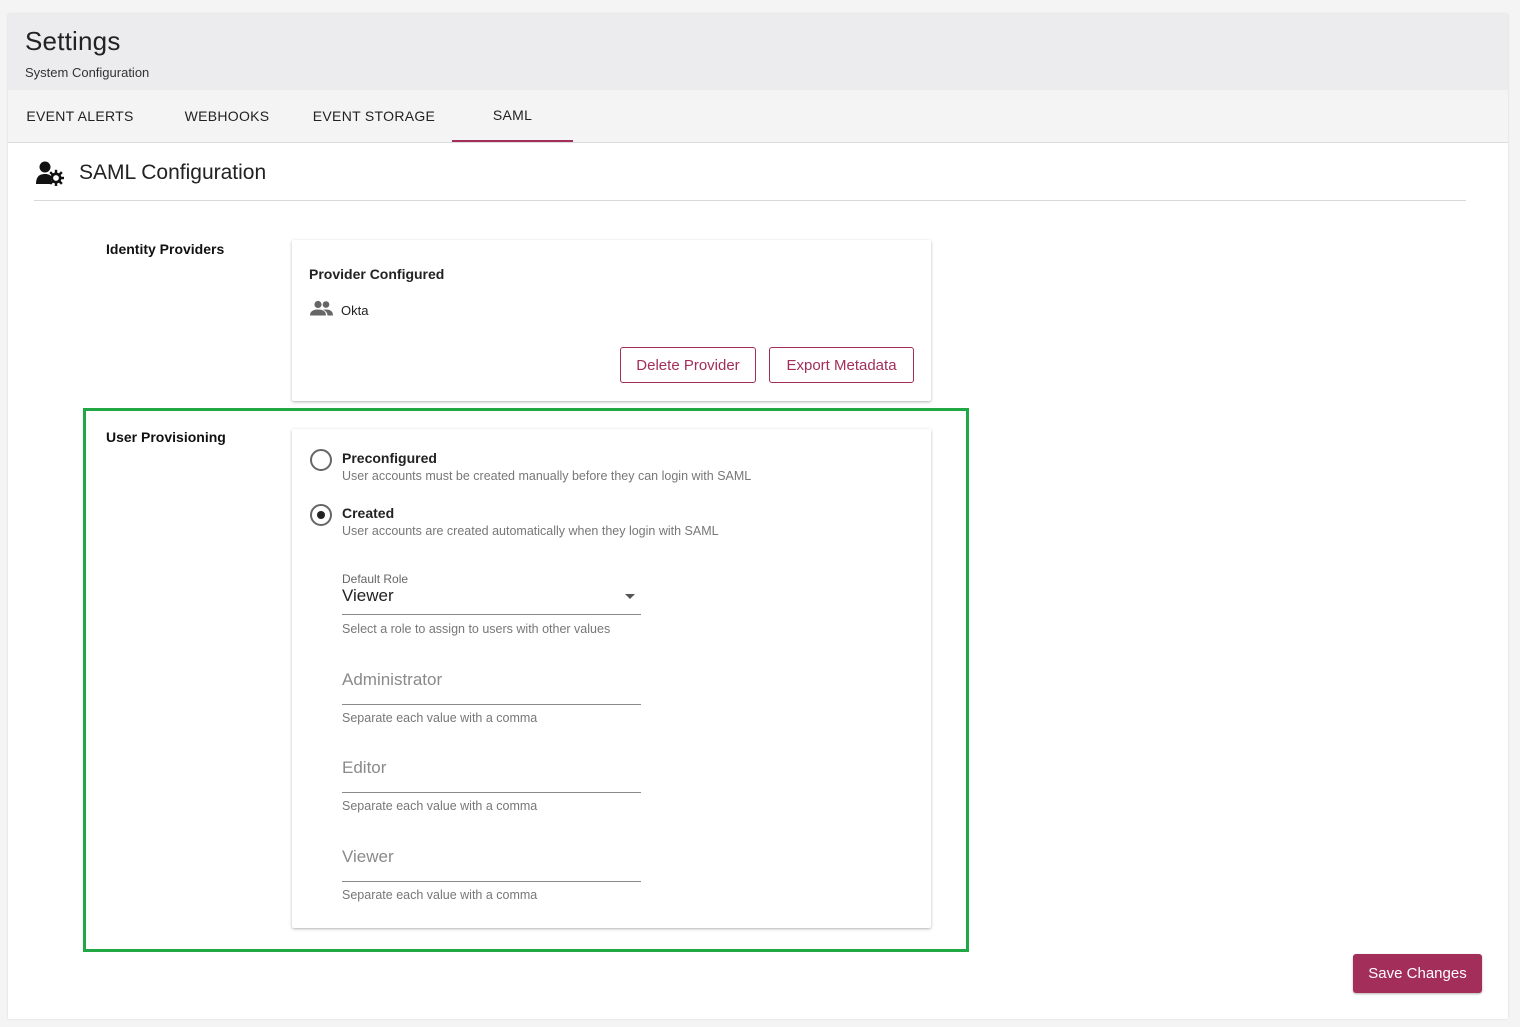 Image resolution: width=1520 pixels, height=1027 pixels. What do you see at coordinates (377, 274) in the screenshot?
I see `provider-card-title: Provider Configured` at bounding box center [377, 274].